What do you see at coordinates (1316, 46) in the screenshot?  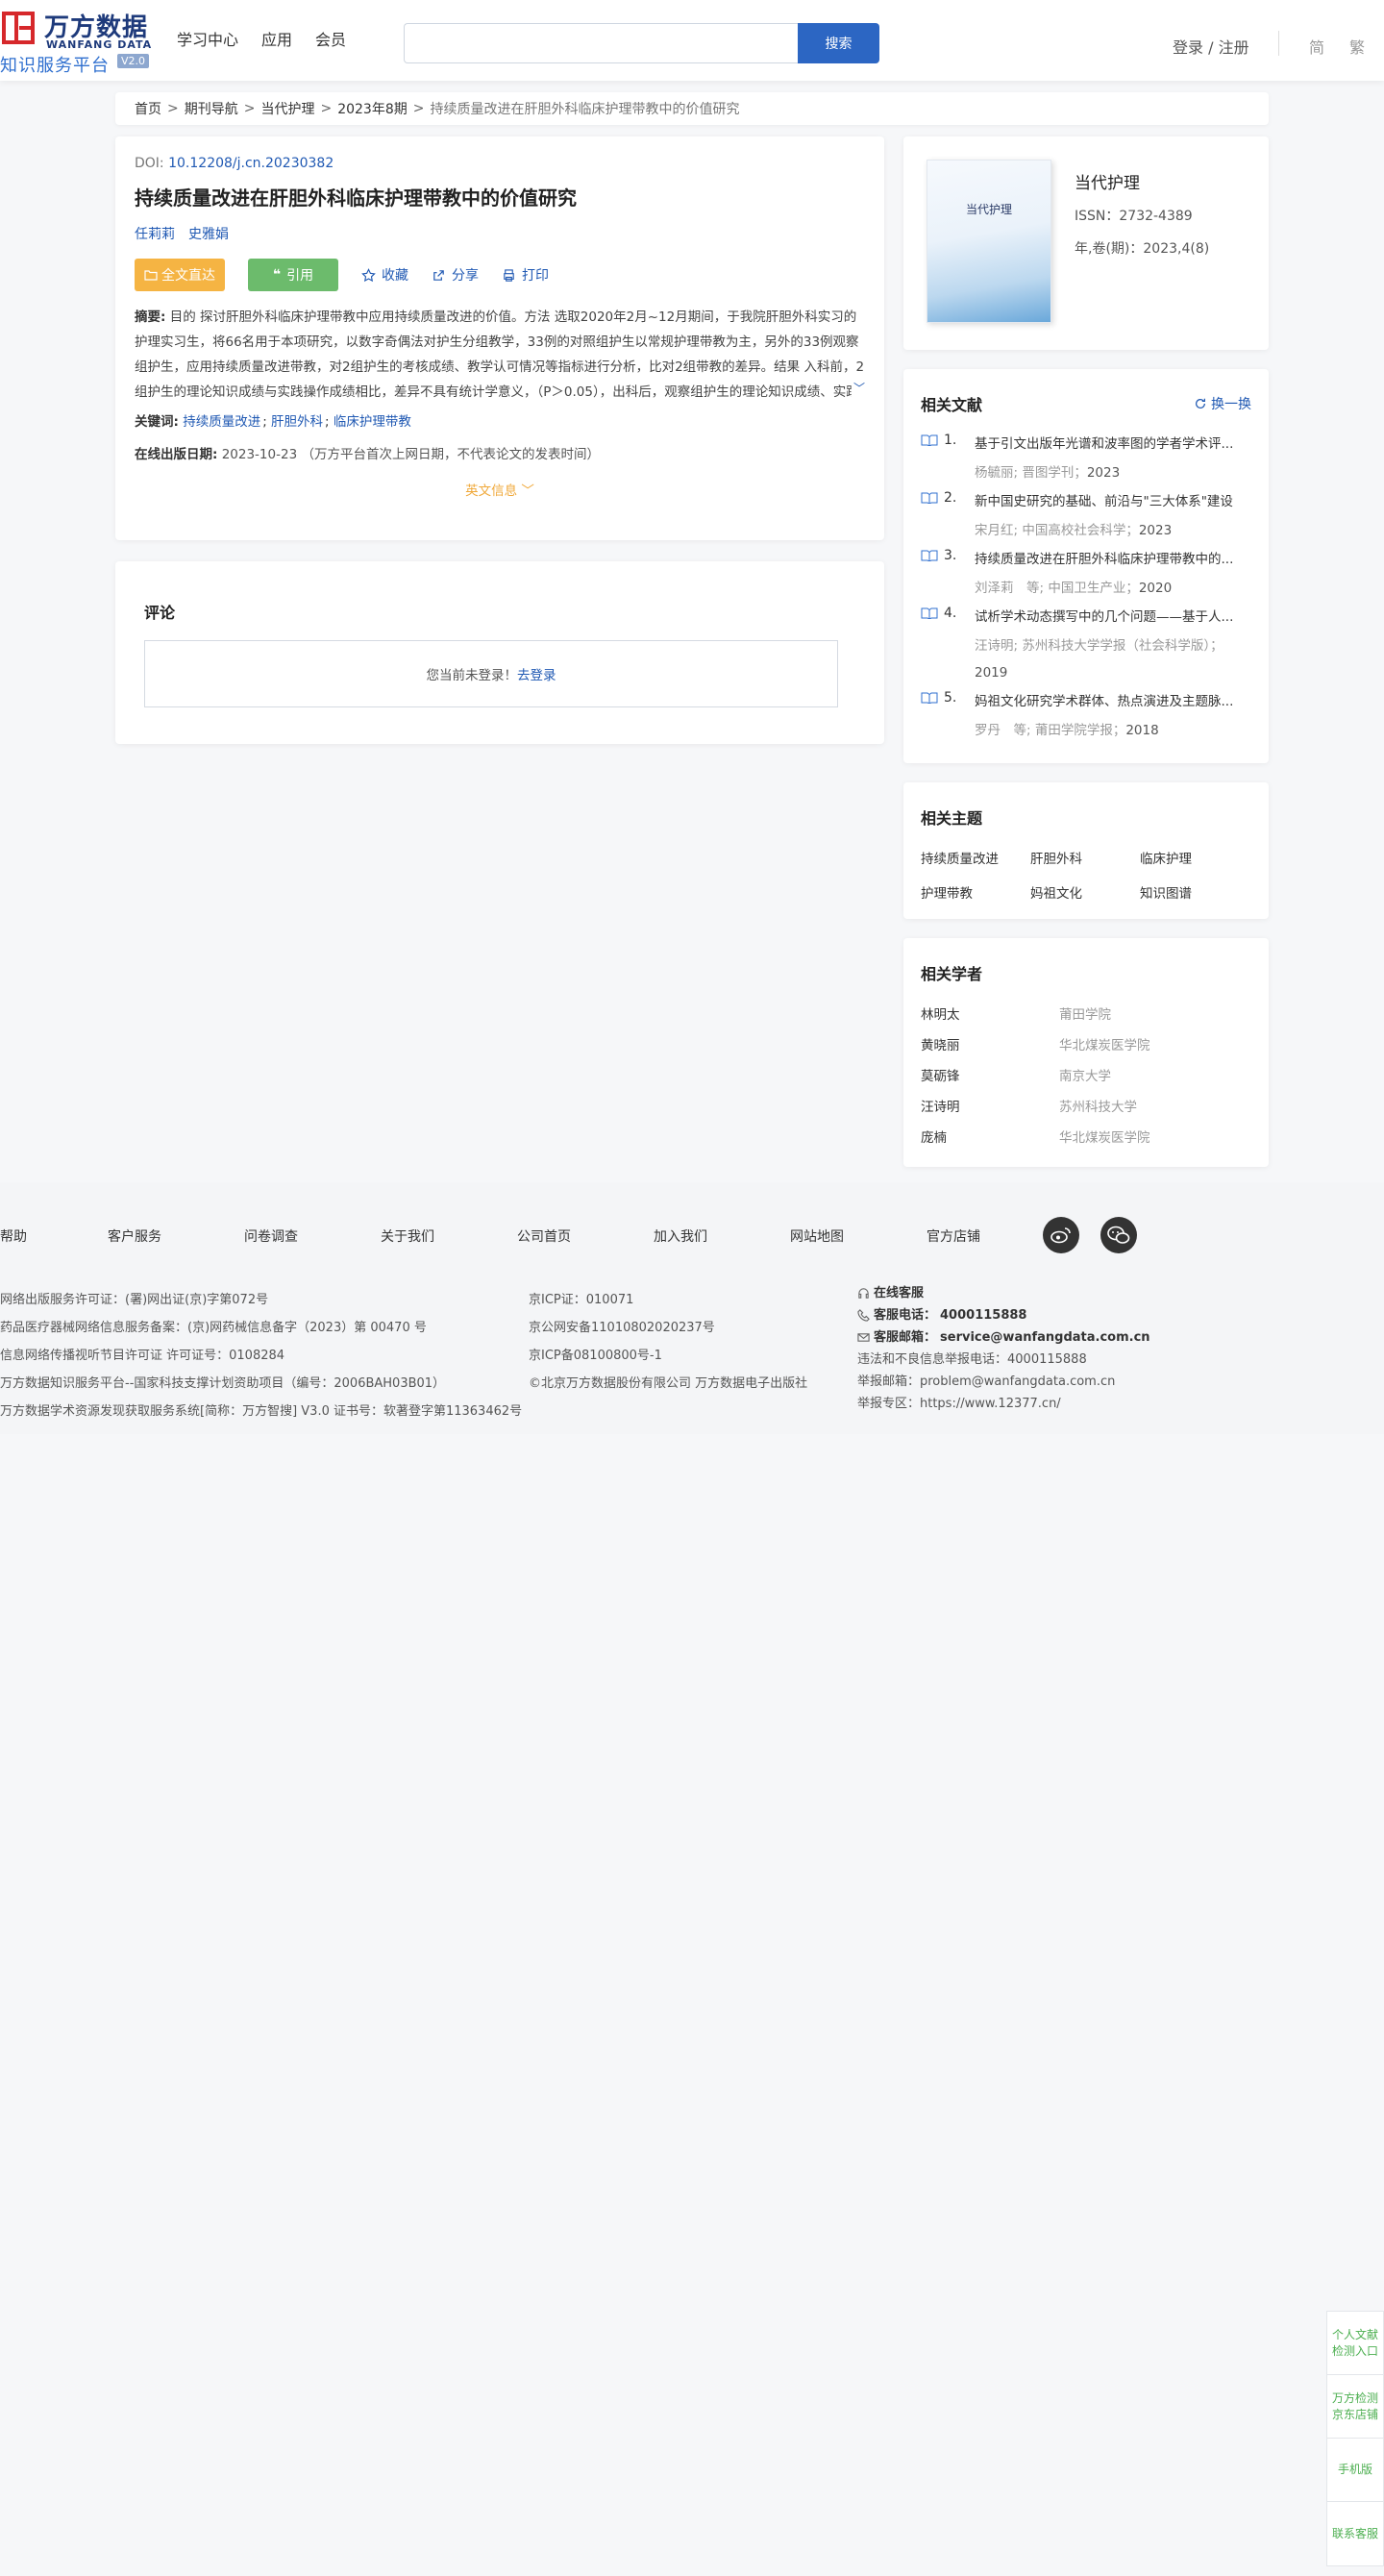 I see `lang-simplified: 简` at bounding box center [1316, 46].